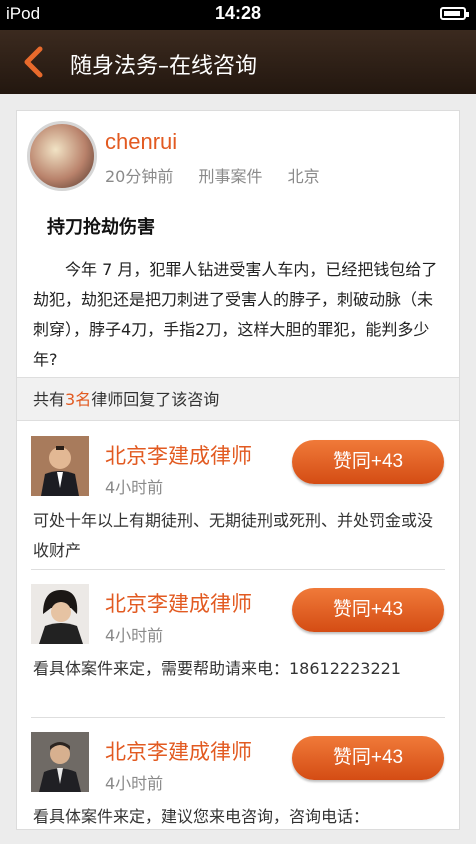 This screenshot has height=844, width=476. What do you see at coordinates (139, 176) in the screenshot?
I see `question-time: 20分钟前` at bounding box center [139, 176].